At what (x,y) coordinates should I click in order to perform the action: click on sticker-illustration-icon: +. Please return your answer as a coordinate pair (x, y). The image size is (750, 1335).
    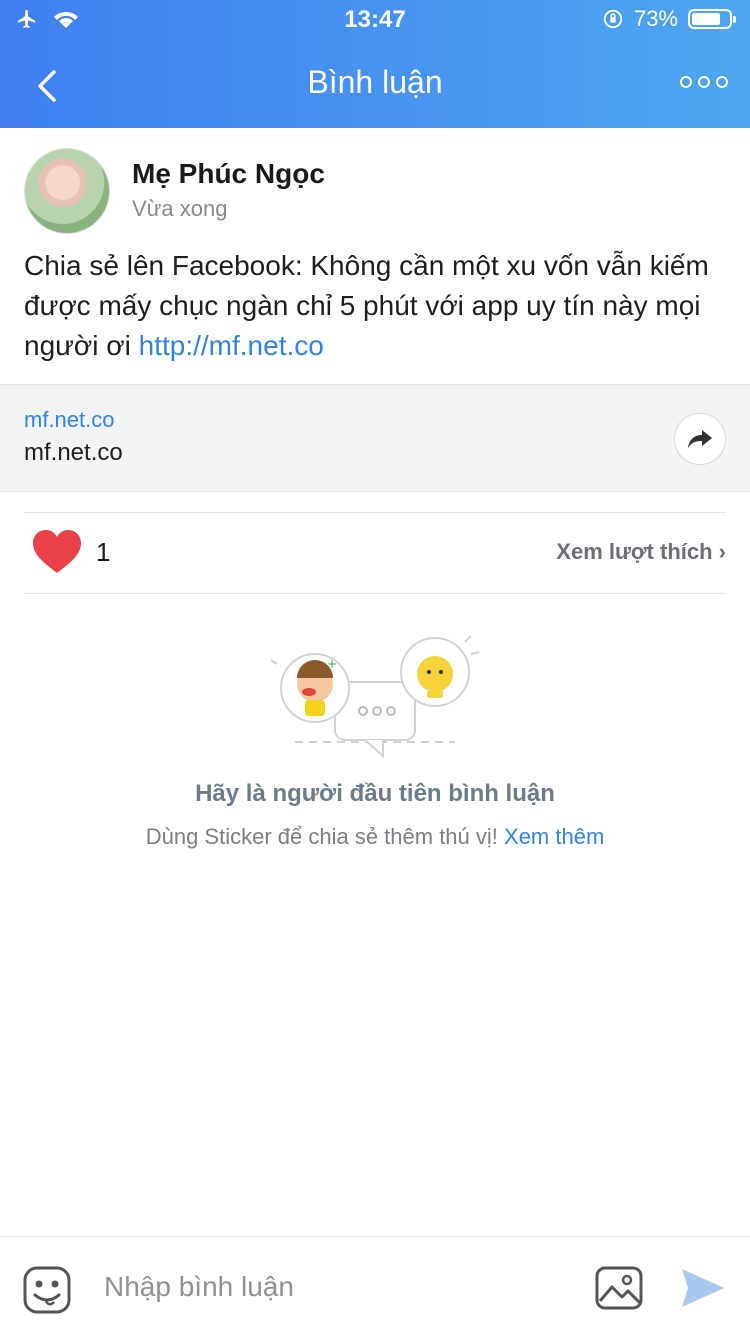
    Looking at the image, I should click on (375, 697).